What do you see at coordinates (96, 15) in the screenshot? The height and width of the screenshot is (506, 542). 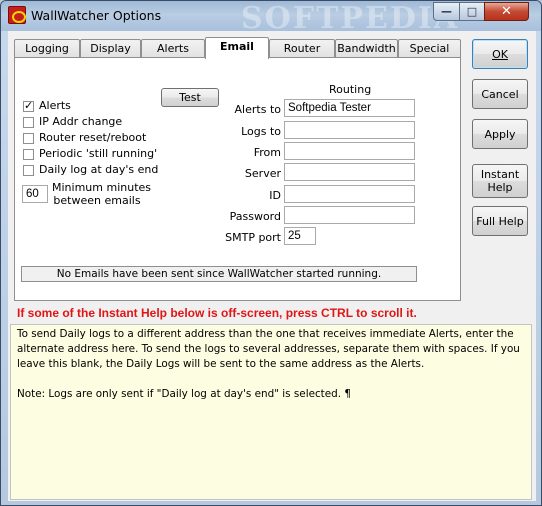 I see `window-title: WallWatcher Options` at bounding box center [96, 15].